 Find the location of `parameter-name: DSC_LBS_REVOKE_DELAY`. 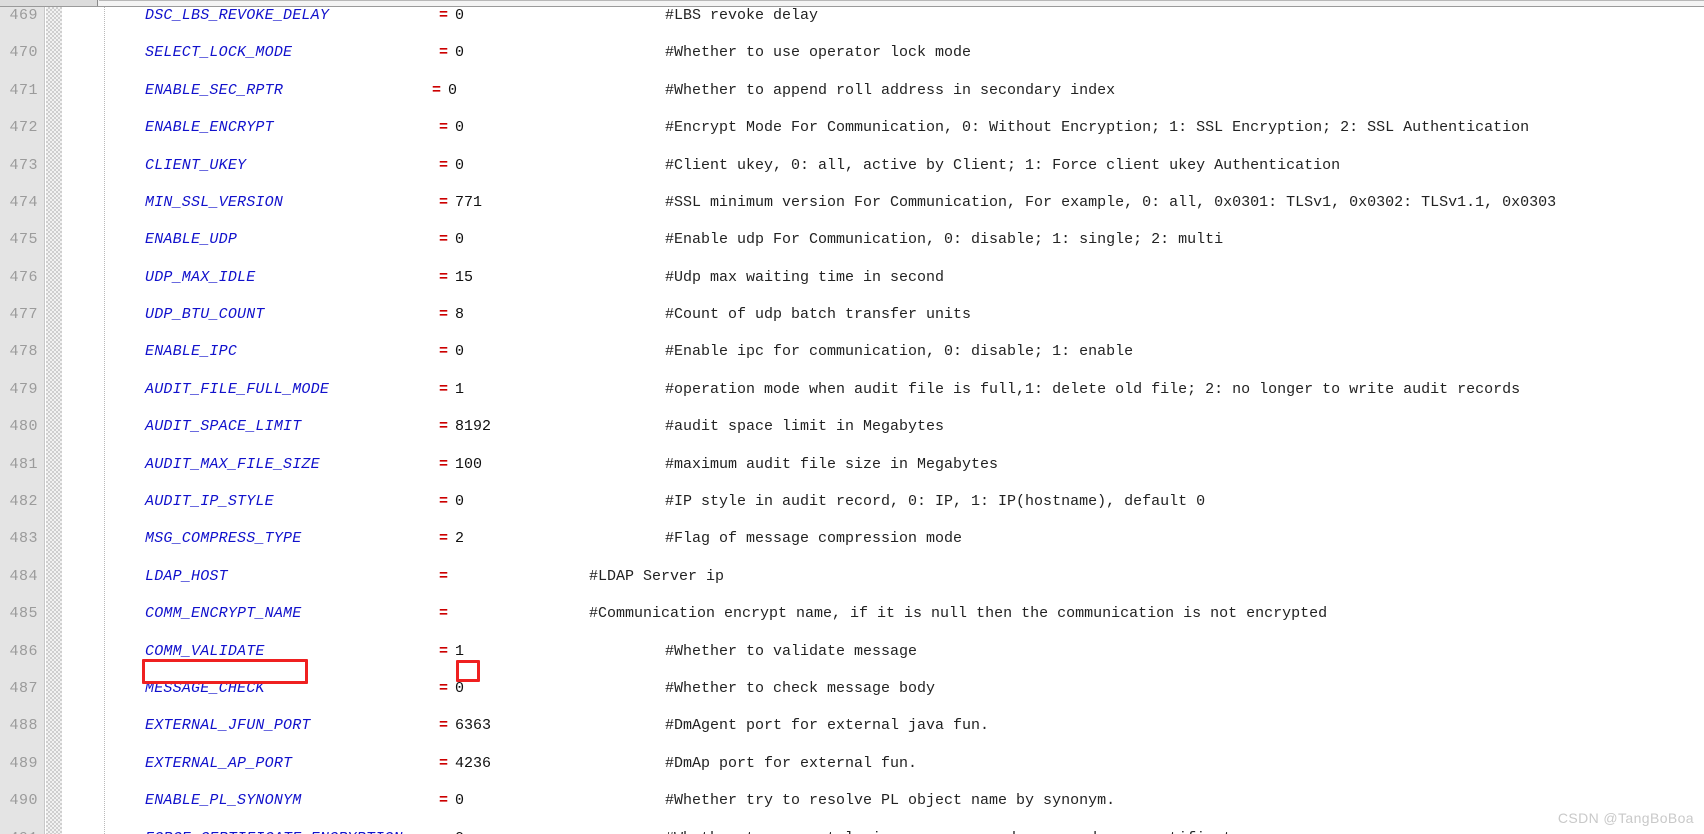

parameter-name: DSC_LBS_REVOKE_DELAY is located at coordinates (237, 16).